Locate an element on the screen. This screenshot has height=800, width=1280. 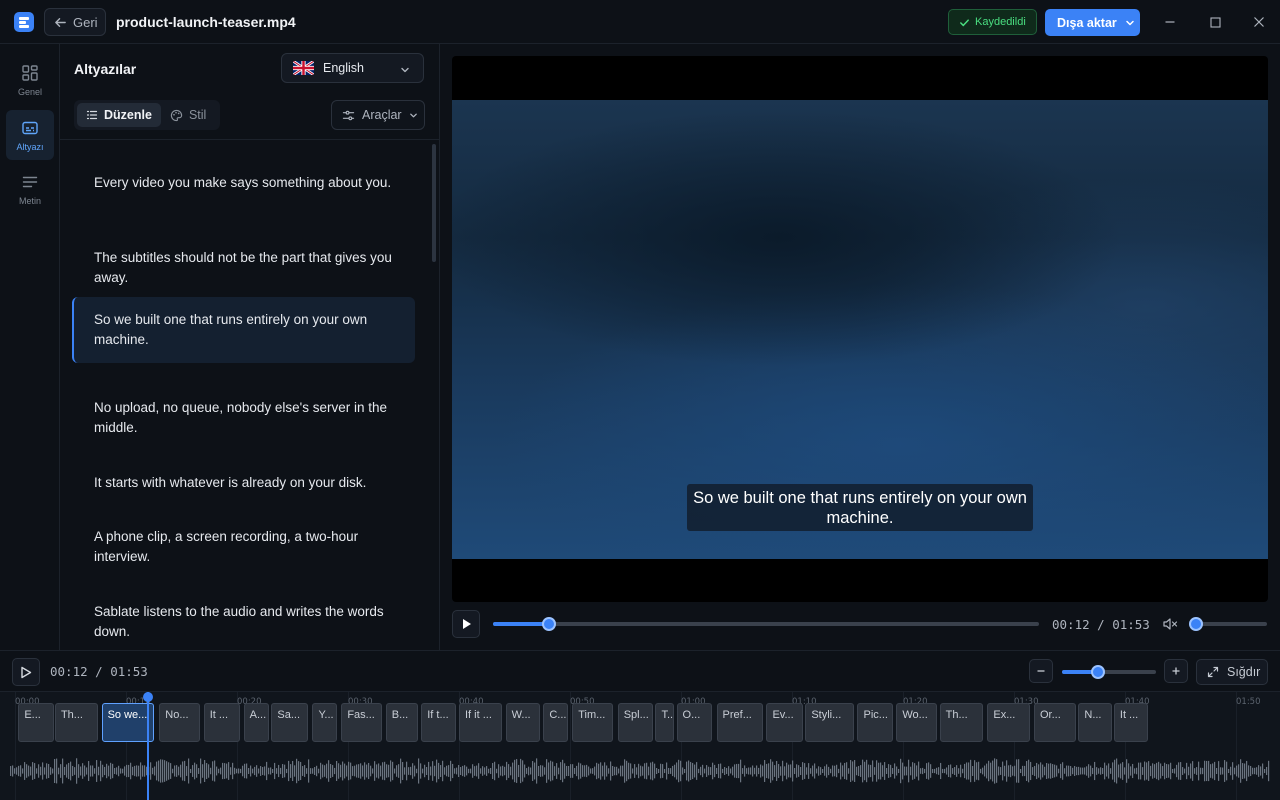
fit-label: Sığdır is located at coordinates (1244, 672).